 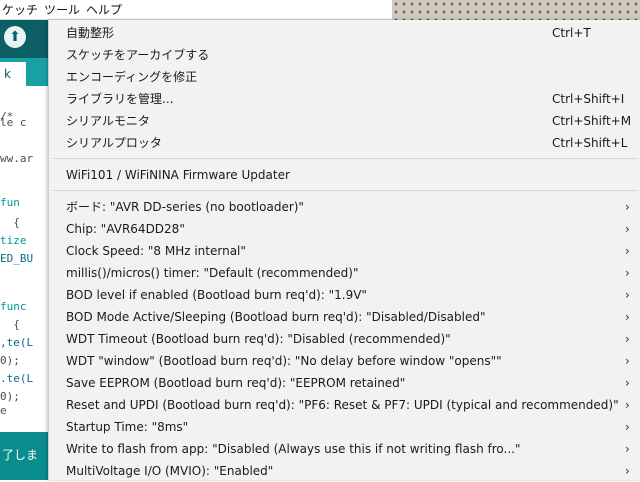 I want to click on console-status-text: 了しま, so click(x=20, y=455).